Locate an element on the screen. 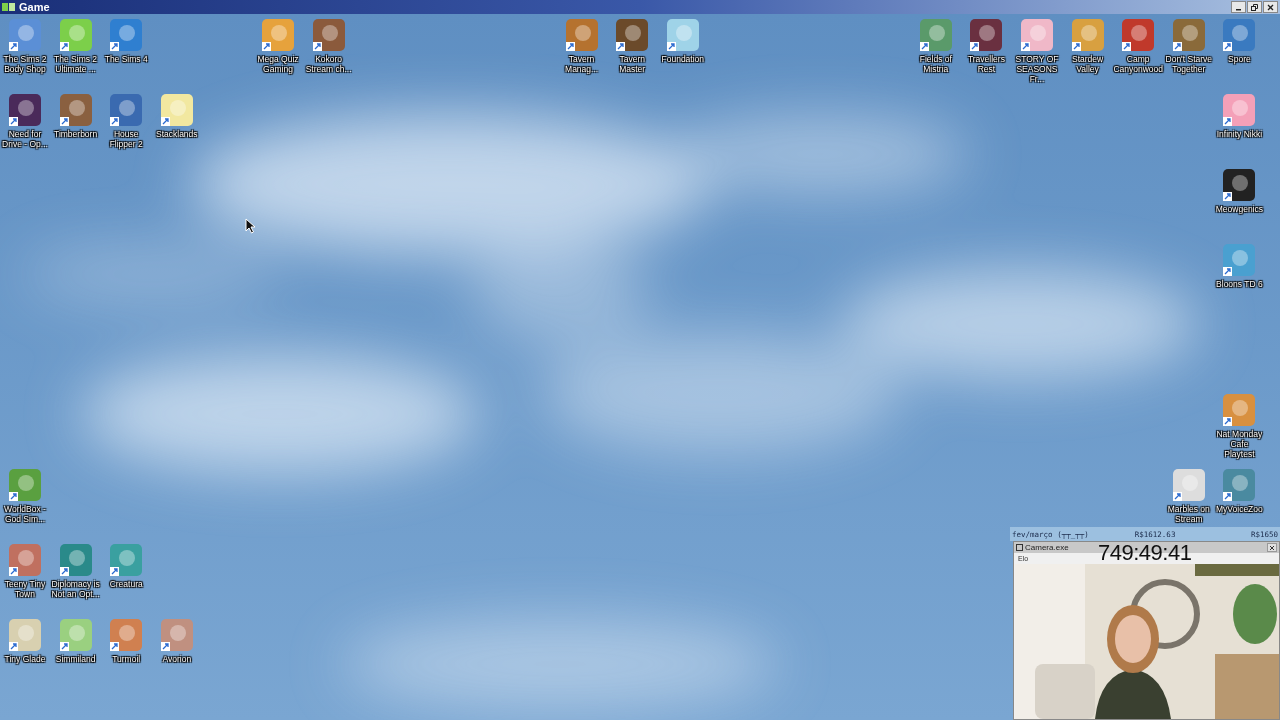  window-title: Game is located at coordinates (34, 7).